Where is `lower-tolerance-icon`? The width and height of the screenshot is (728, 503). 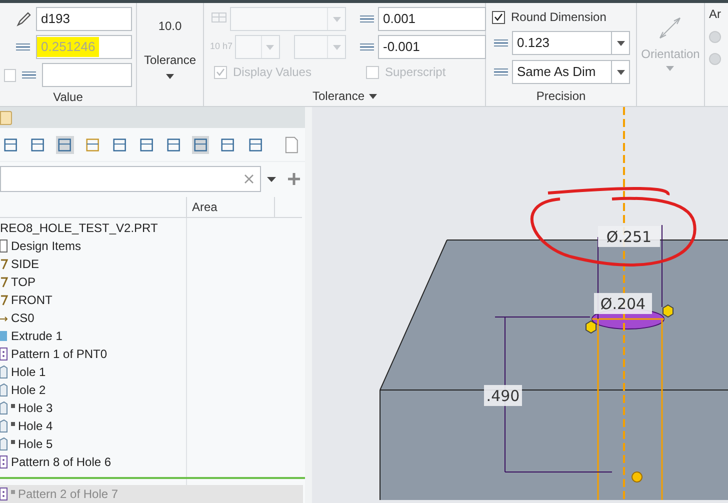 lower-tolerance-icon is located at coordinates (367, 47).